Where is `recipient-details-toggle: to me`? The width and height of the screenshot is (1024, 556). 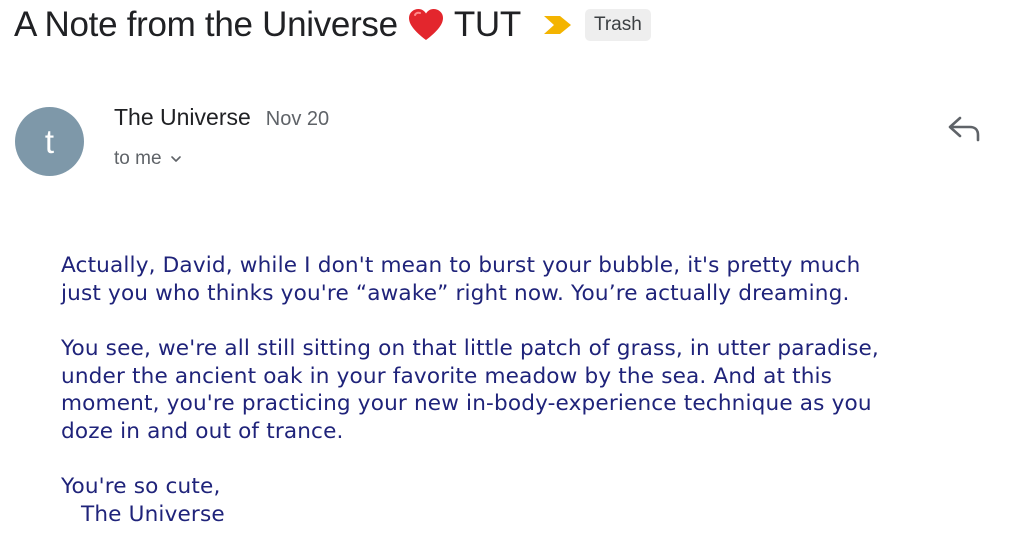
recipient-details-toggle: to me is located at coordinates (148, 159).